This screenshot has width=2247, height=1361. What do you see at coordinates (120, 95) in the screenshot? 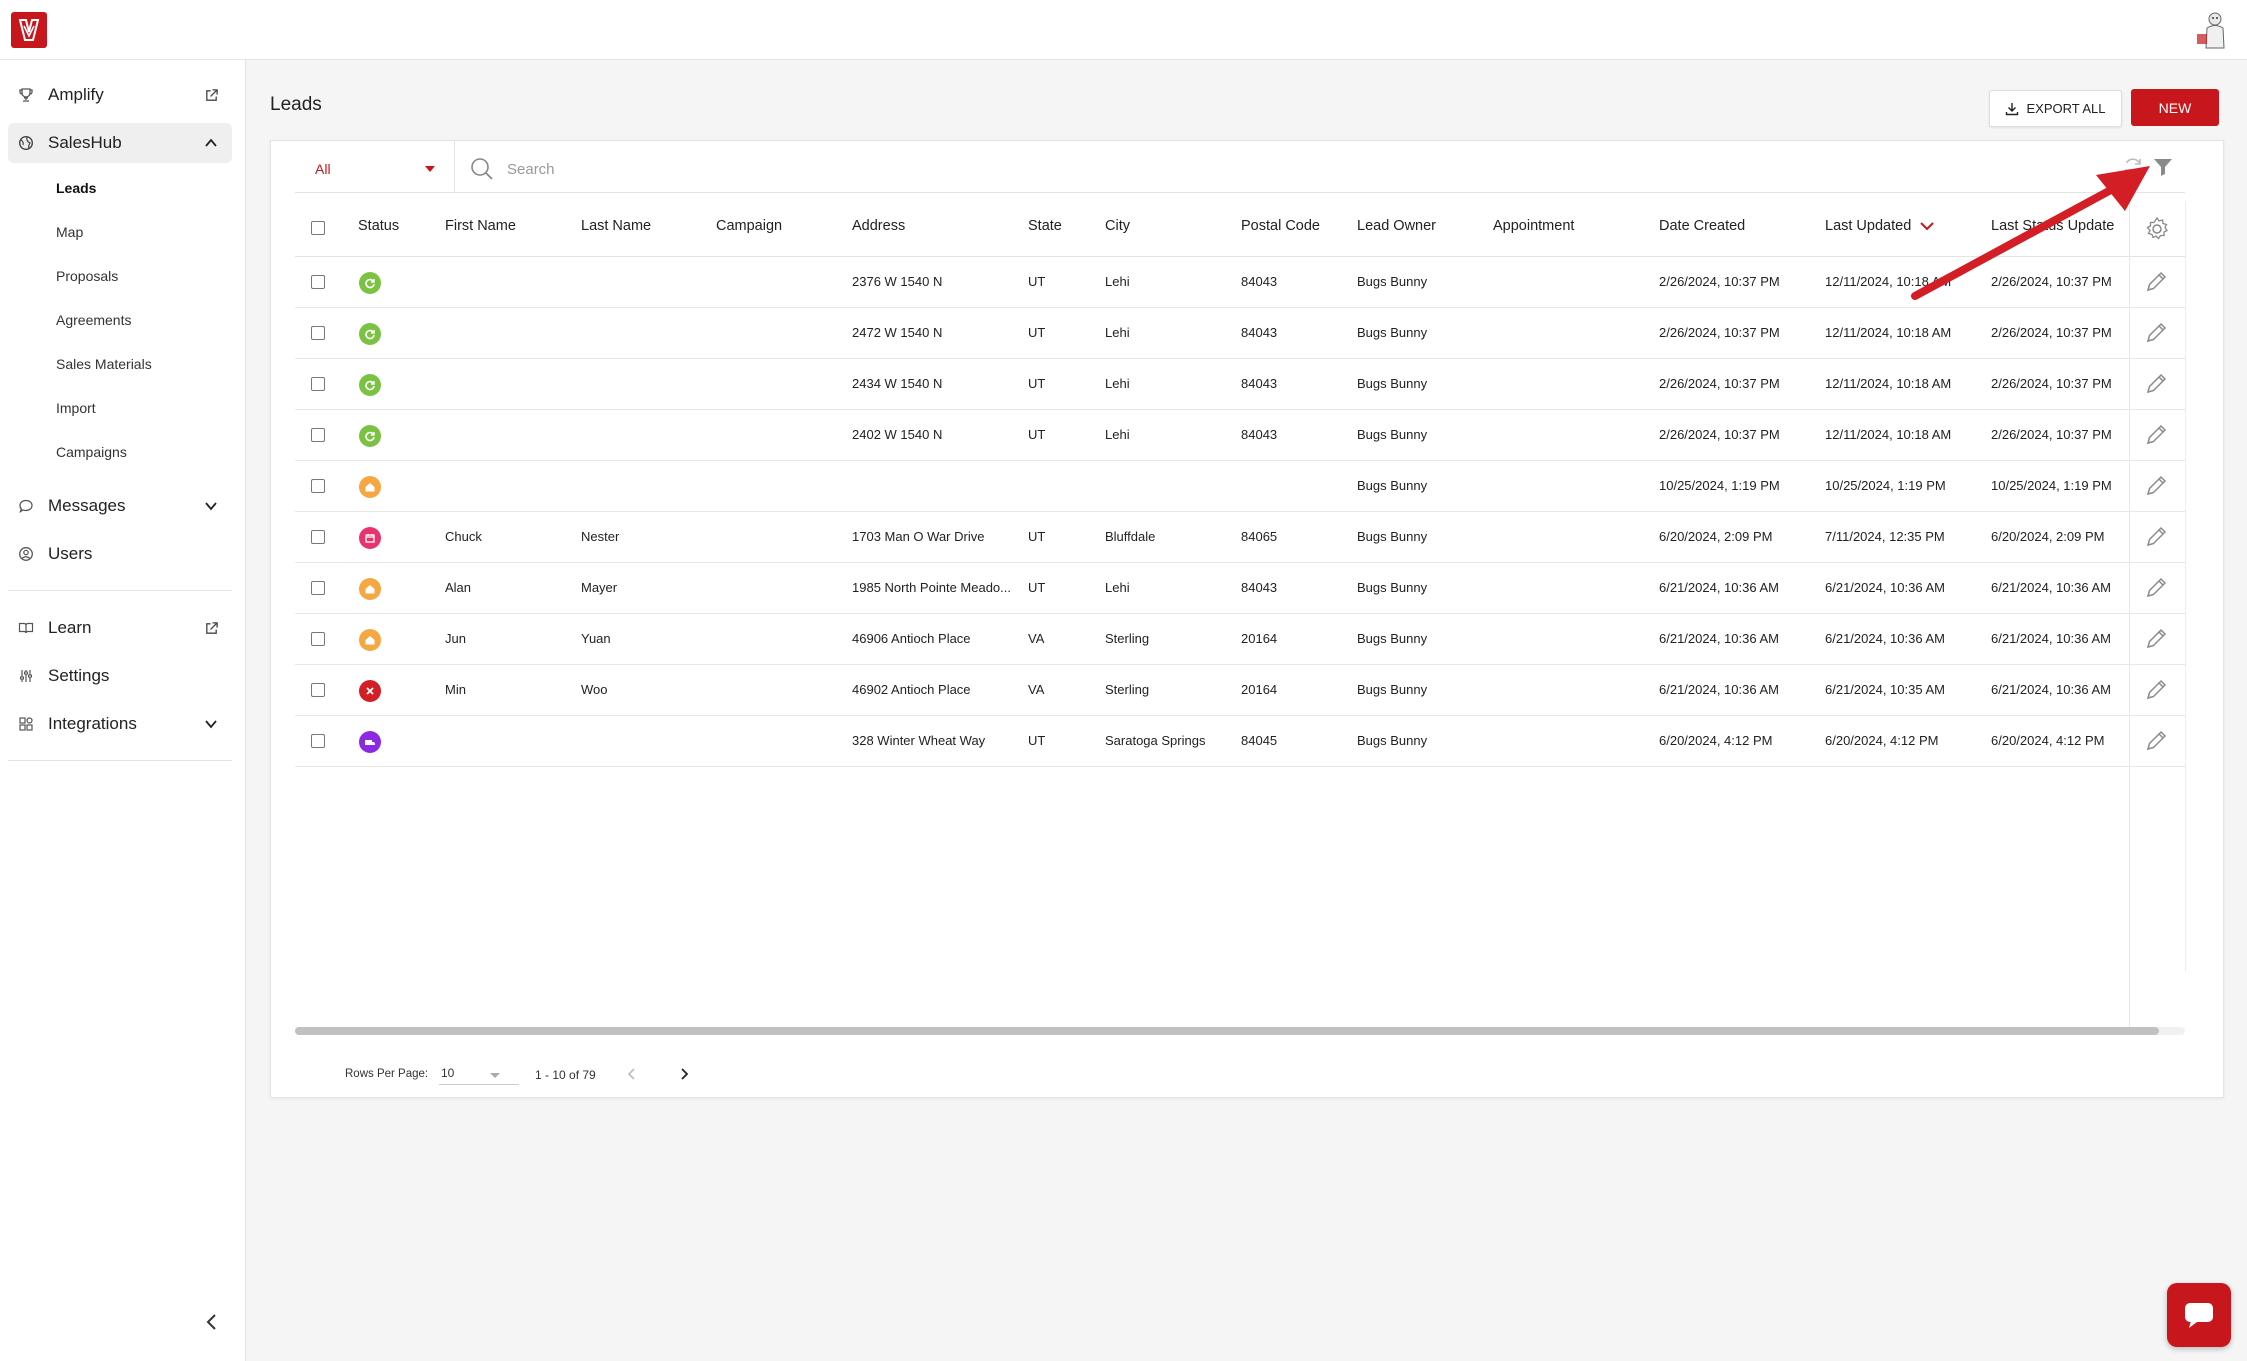
I see `sidebar-item-amplify: Amplify` at bounding box center [120, 95].